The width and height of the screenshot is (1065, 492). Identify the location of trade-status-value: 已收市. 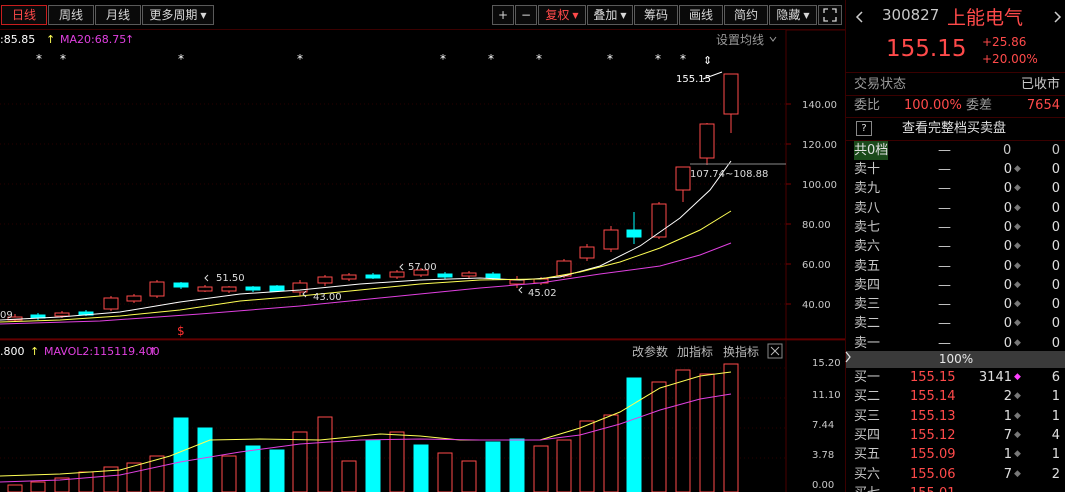
(1040, 84).